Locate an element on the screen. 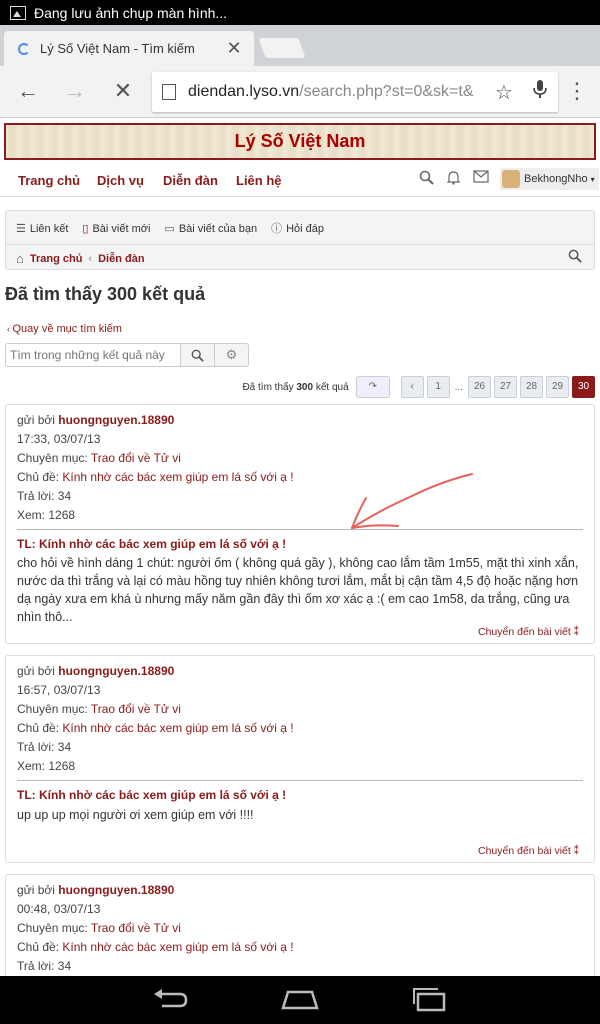 This screenshot has height=1024, width=600. notification-bell-icon is located at coordinates (453, 179).